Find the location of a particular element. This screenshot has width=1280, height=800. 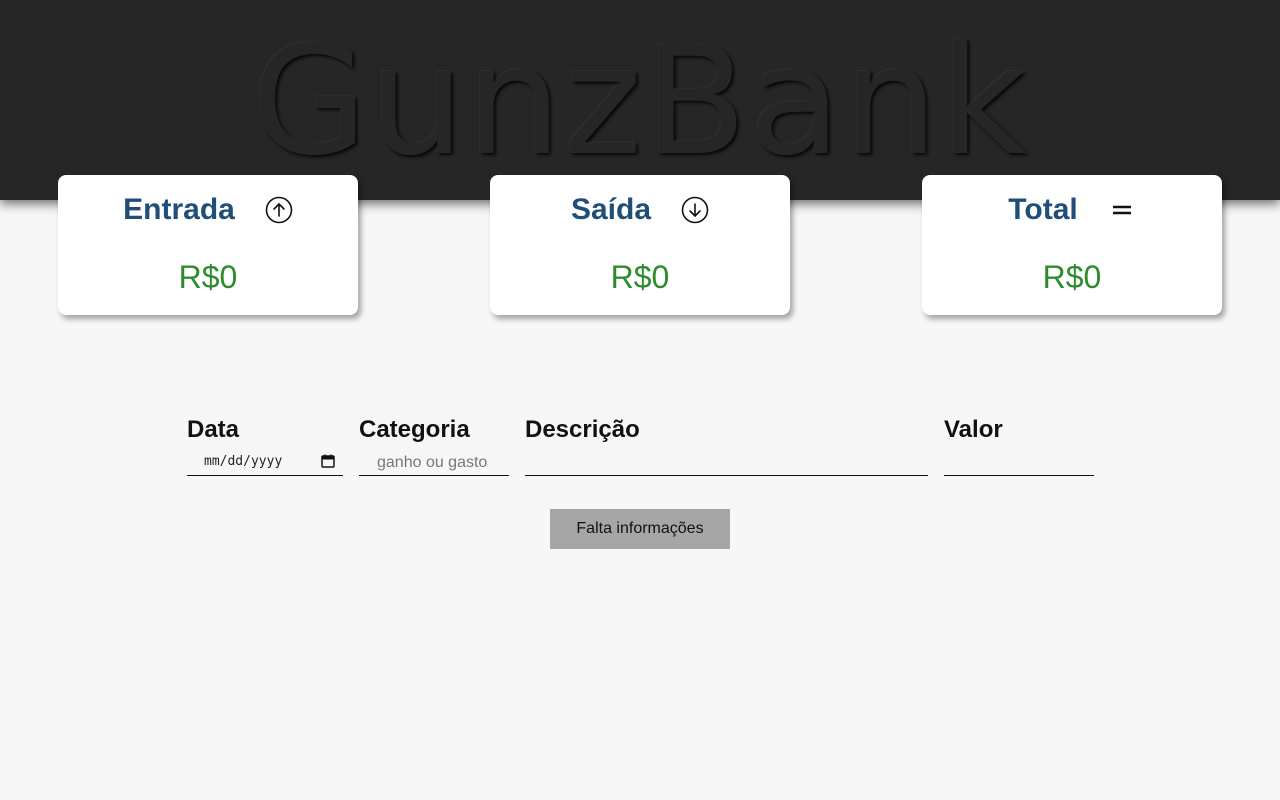

total-value: R$0 is located at coordinates (1072, 277).